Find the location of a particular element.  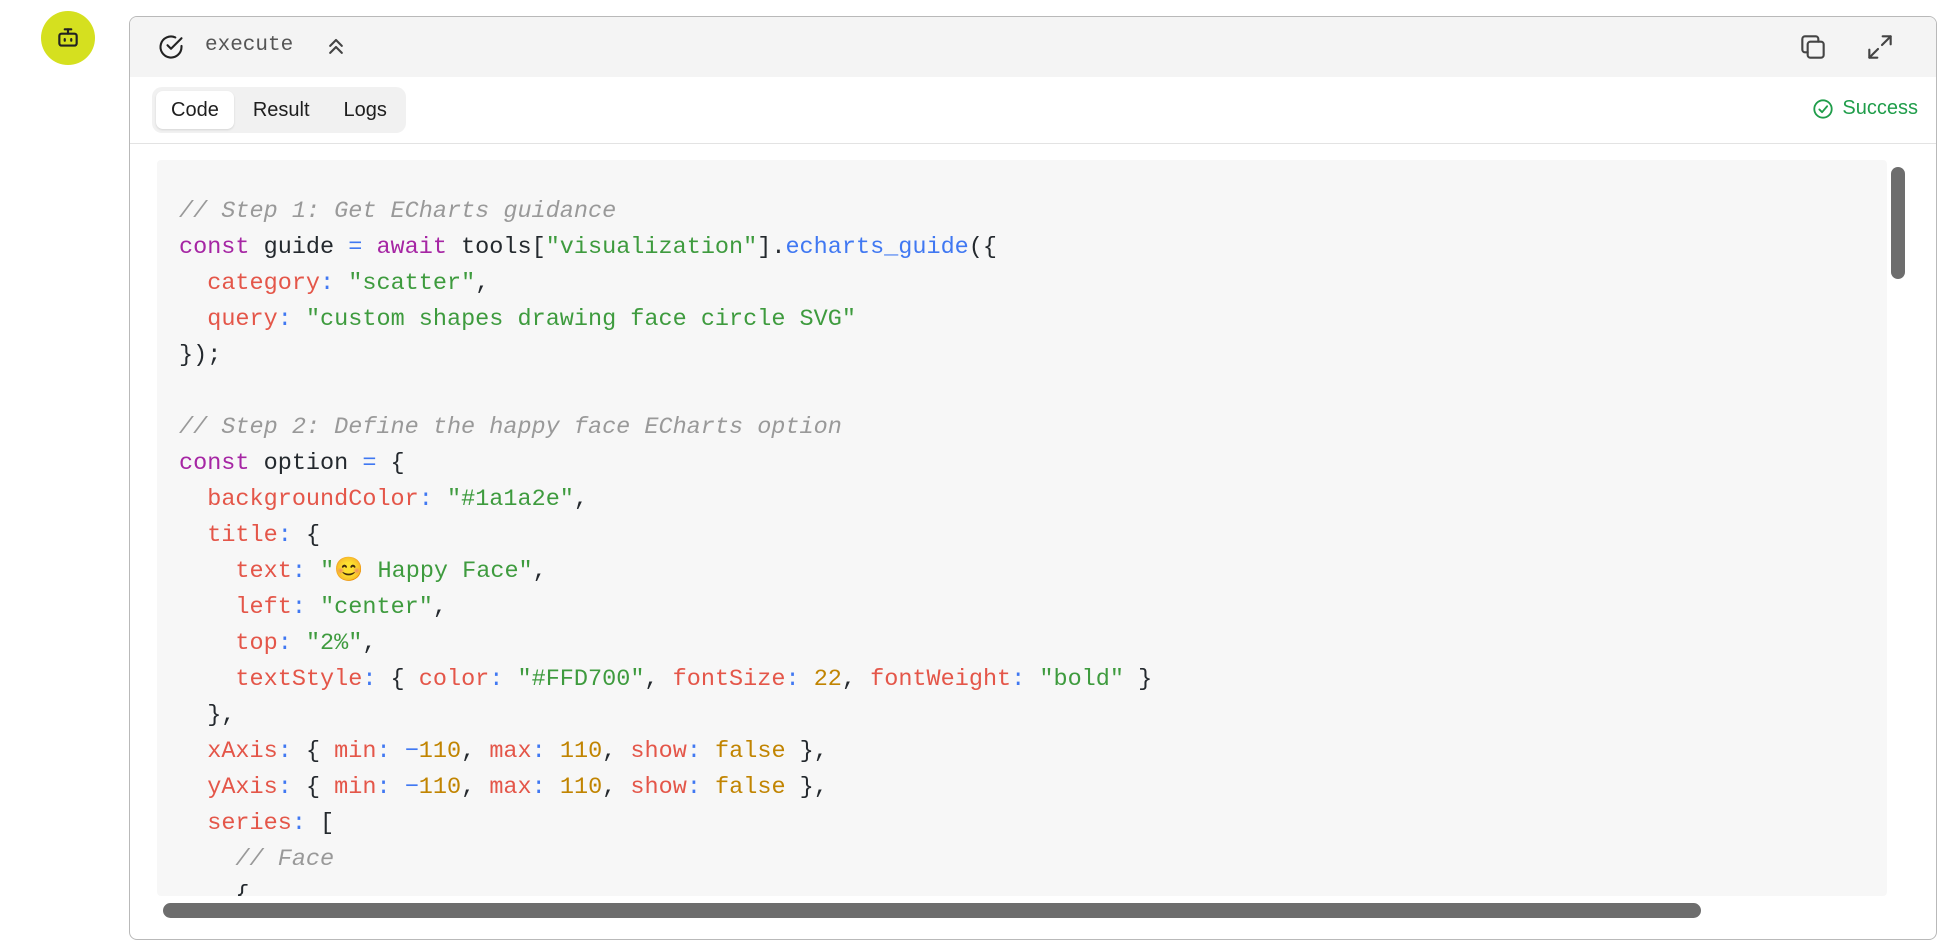

code-token: await is located at coordinates (411, 247).